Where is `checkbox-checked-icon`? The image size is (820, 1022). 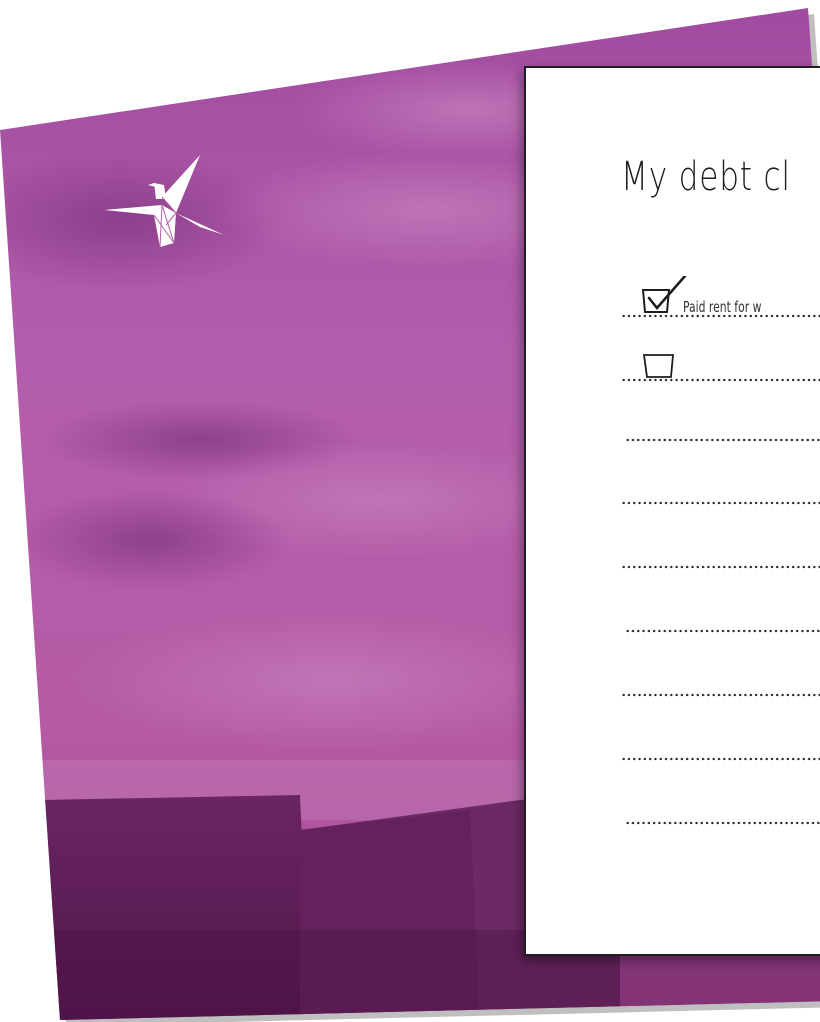 checkbox-checked-icon is located at coordinates (664, 296).